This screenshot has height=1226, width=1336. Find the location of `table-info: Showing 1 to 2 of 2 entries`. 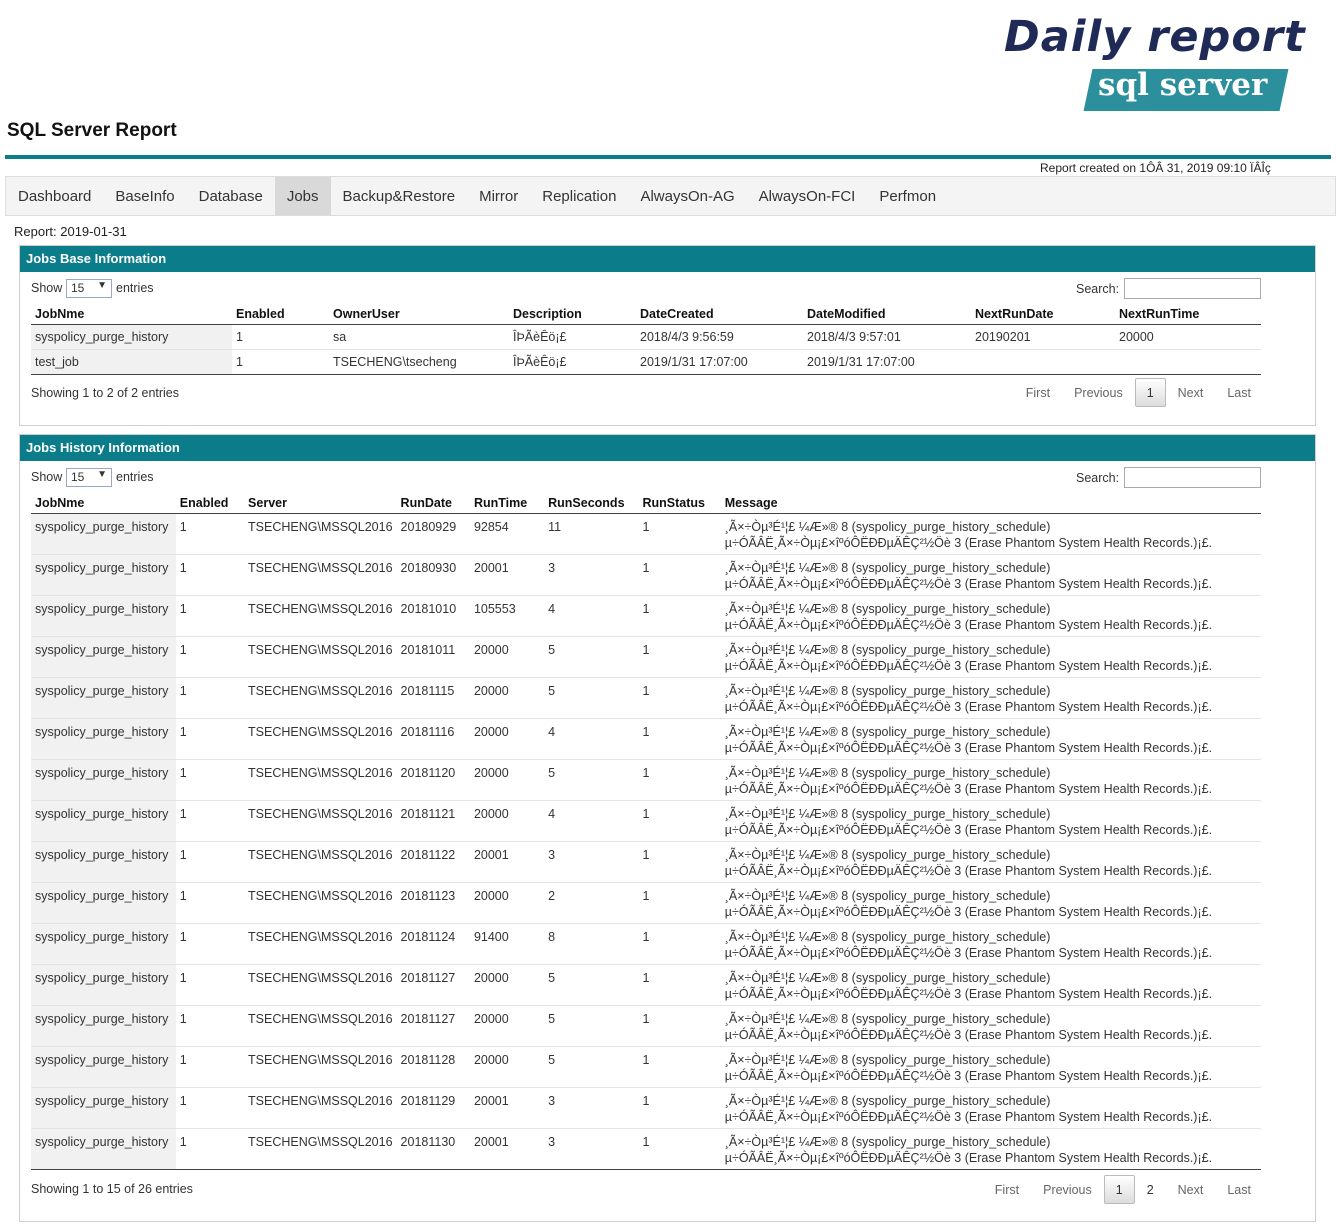

table-info: Showing 1 to 2 of 2 entries is located at coordinates (105, 393).